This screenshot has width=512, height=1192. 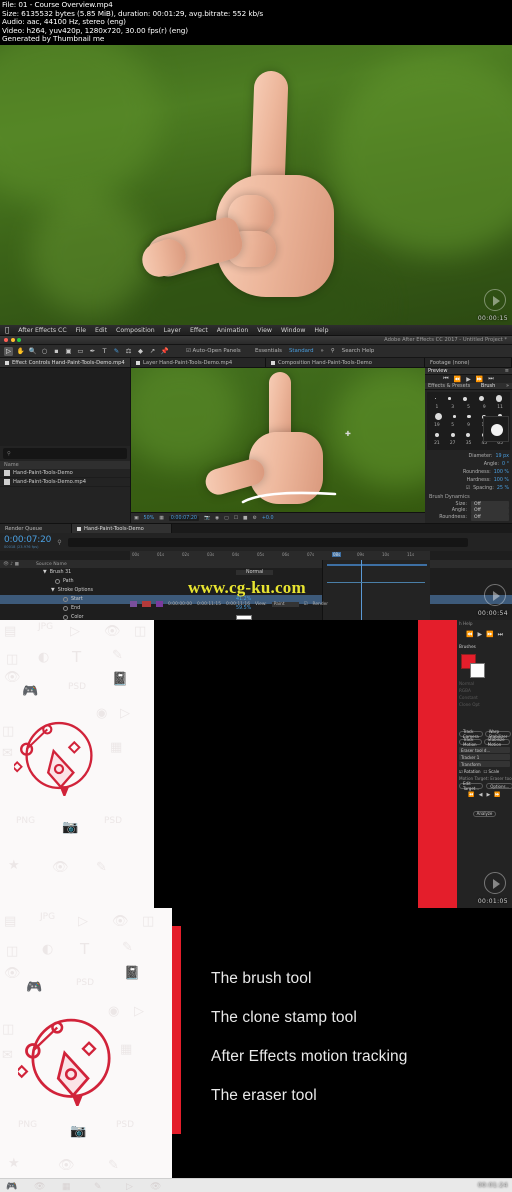 What do you see at coordinates (80, 351) in the screenshot?
I see `shape-tool-icon: ▭` at bounding box center [80, 351].